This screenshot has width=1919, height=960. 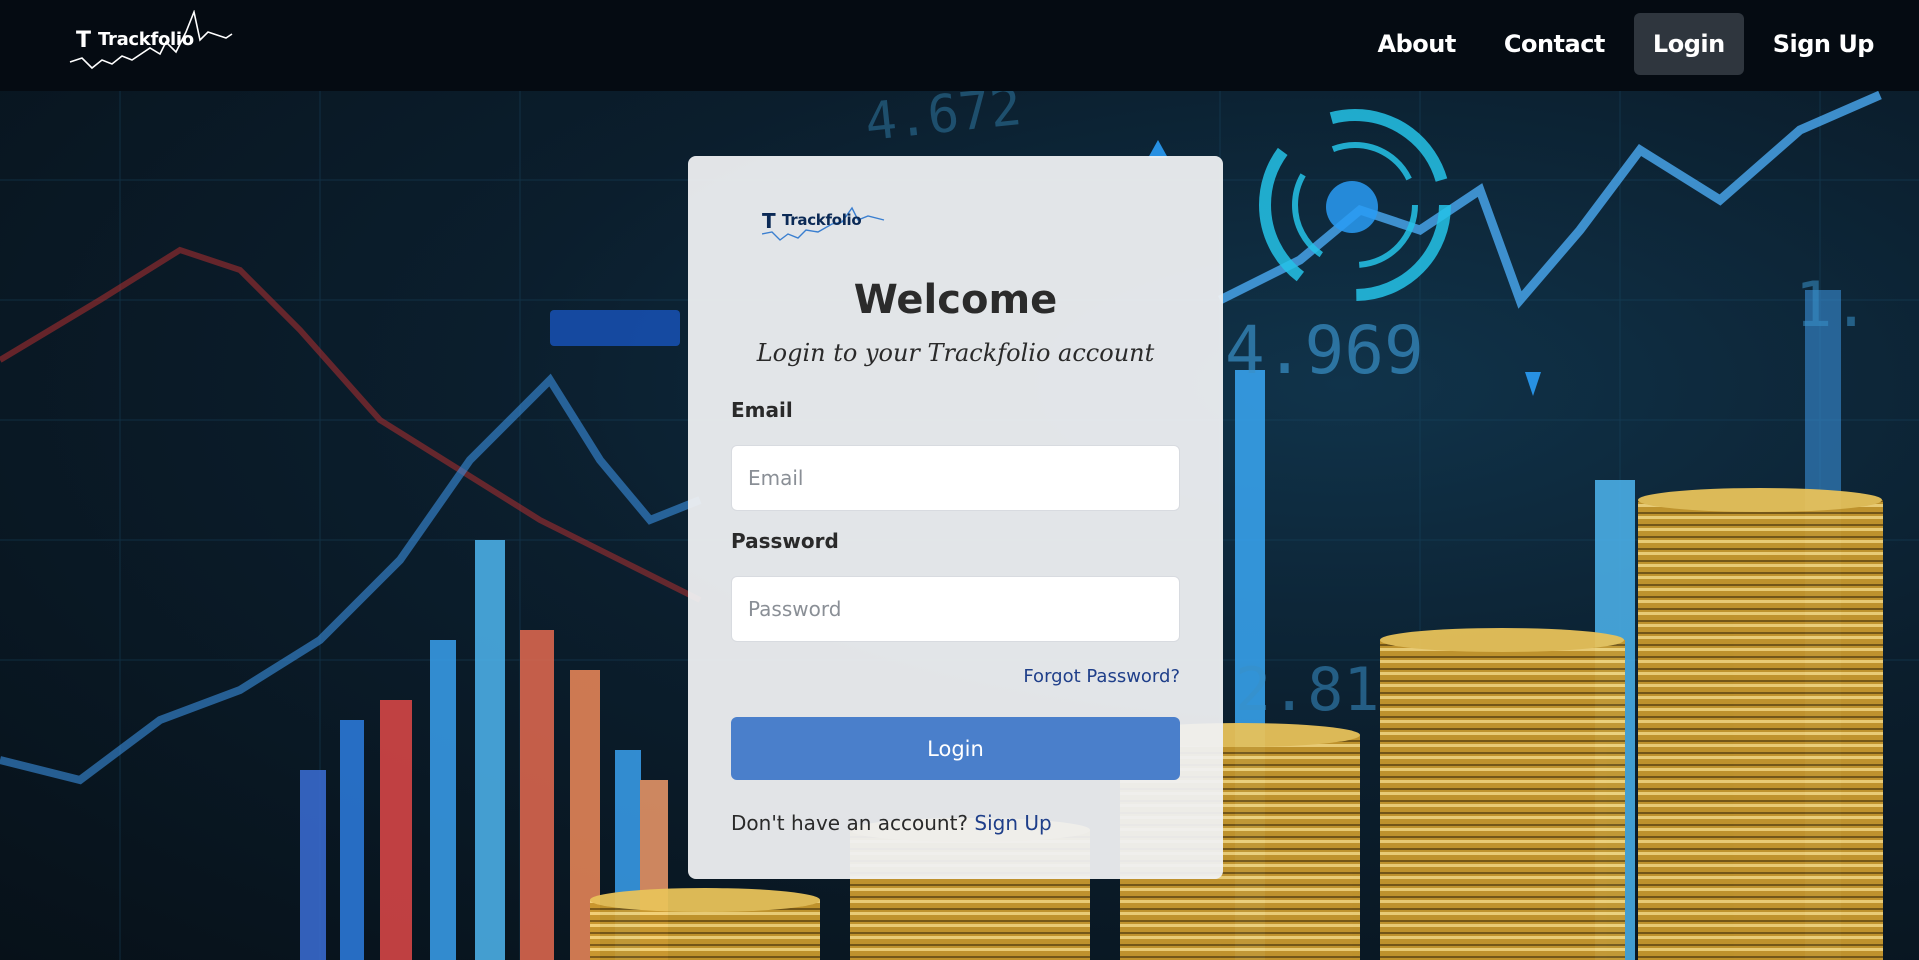 I want to click on nav-links: About Contact Login Sign Up, so click(x=1626, y=44).